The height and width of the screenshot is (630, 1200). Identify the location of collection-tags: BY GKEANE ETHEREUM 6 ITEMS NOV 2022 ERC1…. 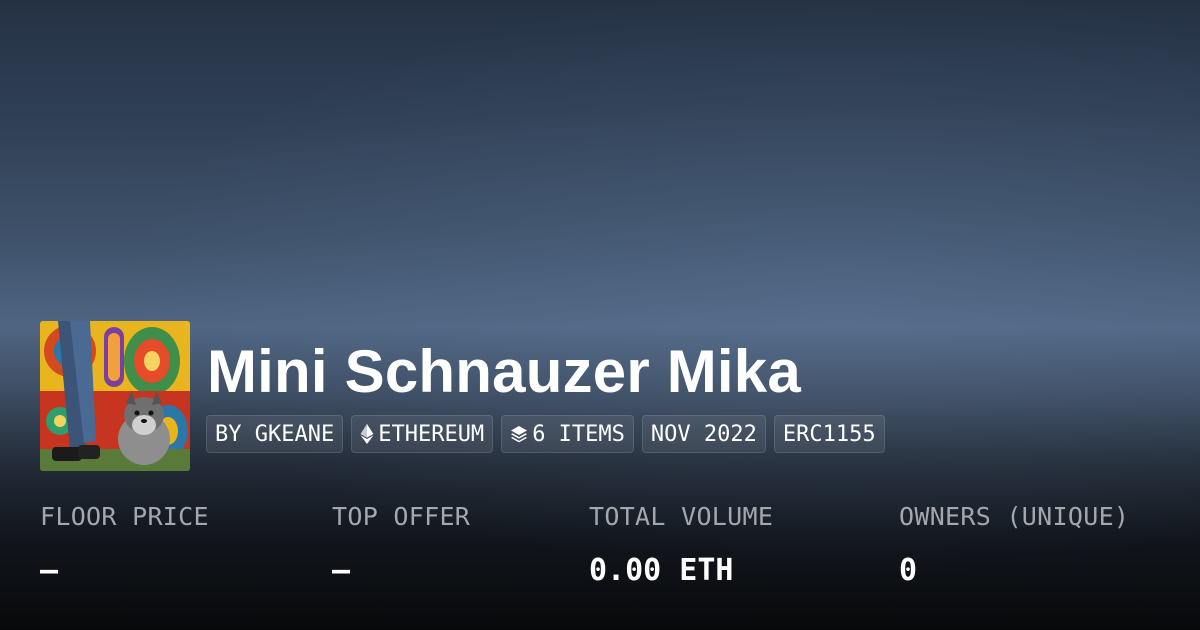
(545, 434).